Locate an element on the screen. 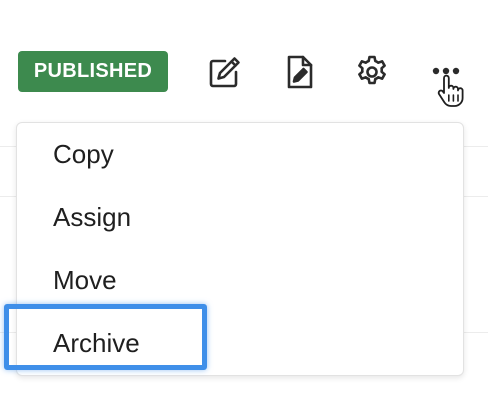 This screenshot has width=488, height=398. edit-button is located at coordinates (225, 72).